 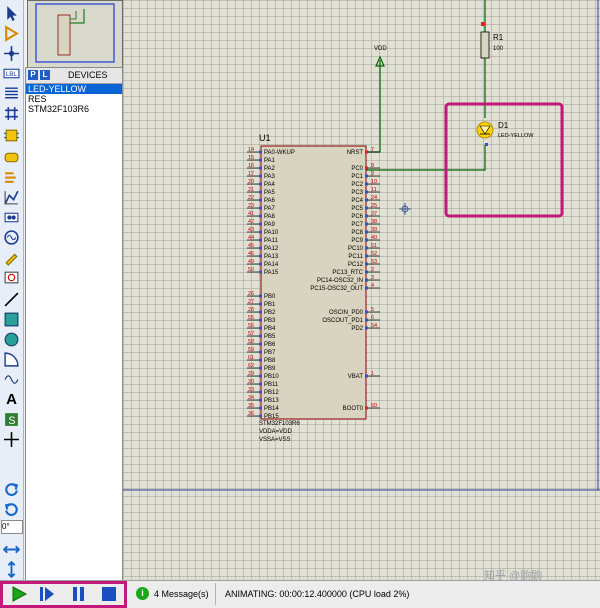 I want to click on library-manager-button: L, so click(x=45, y=75).